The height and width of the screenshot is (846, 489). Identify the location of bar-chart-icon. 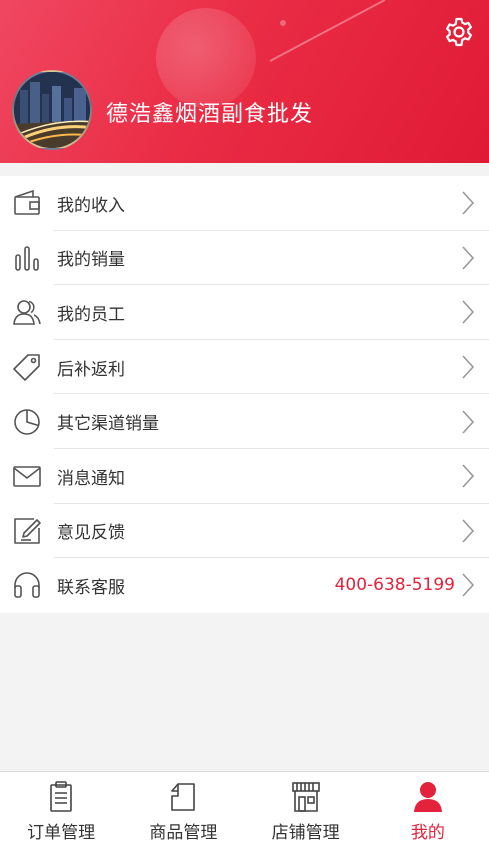
(27, 258).